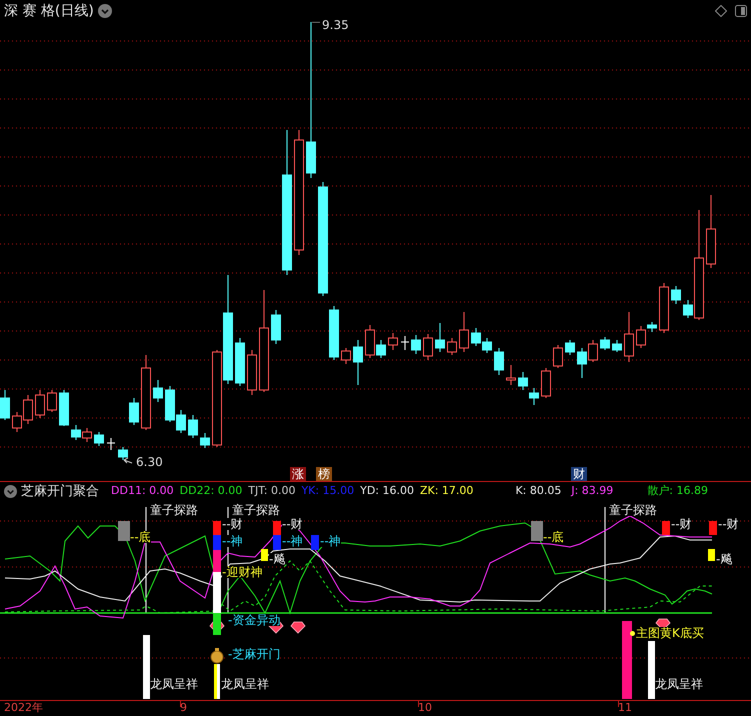 The image size is (751, 716). What do you see at coordinates (721, 11) in the screenshot?
I see `diamond-icon` at bounding box center [721, 11].